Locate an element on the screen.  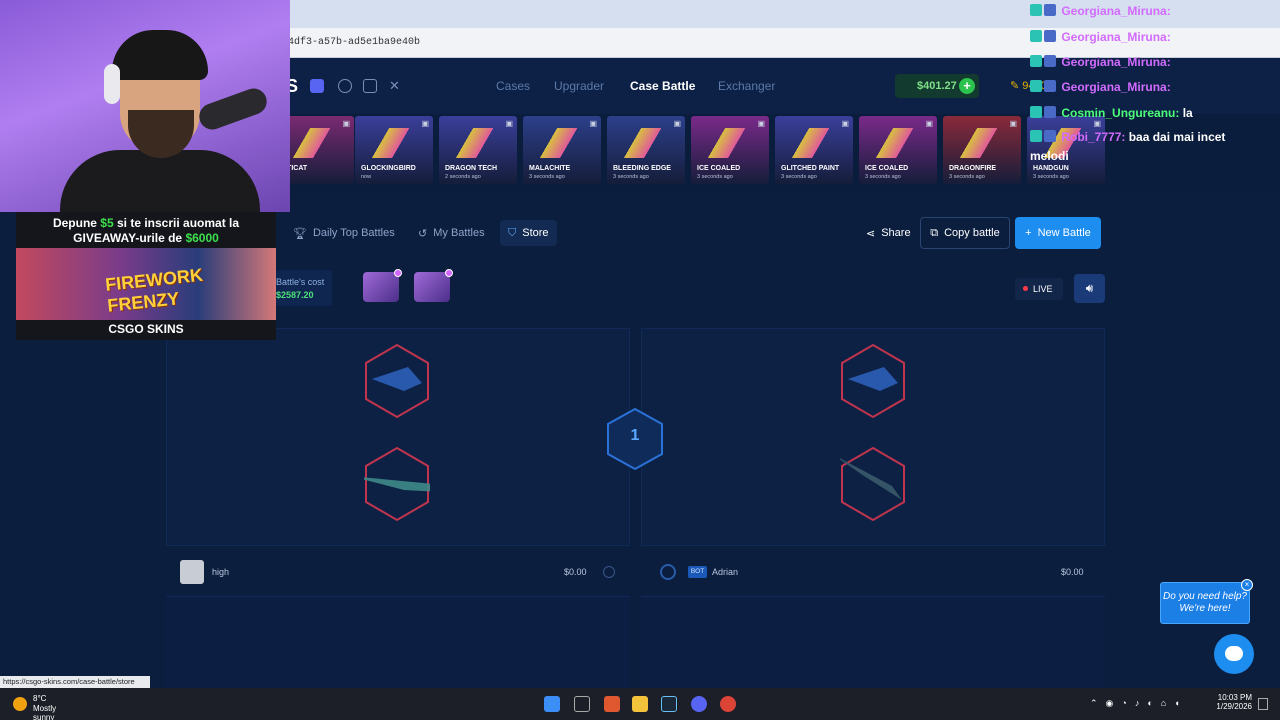
battle-cost-label: Battle's cost is located at coordinates (300, 282).